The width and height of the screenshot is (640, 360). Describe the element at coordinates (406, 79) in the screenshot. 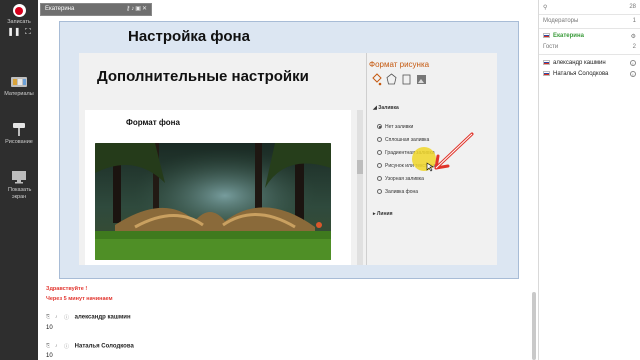

I see `size-icon` at that location.